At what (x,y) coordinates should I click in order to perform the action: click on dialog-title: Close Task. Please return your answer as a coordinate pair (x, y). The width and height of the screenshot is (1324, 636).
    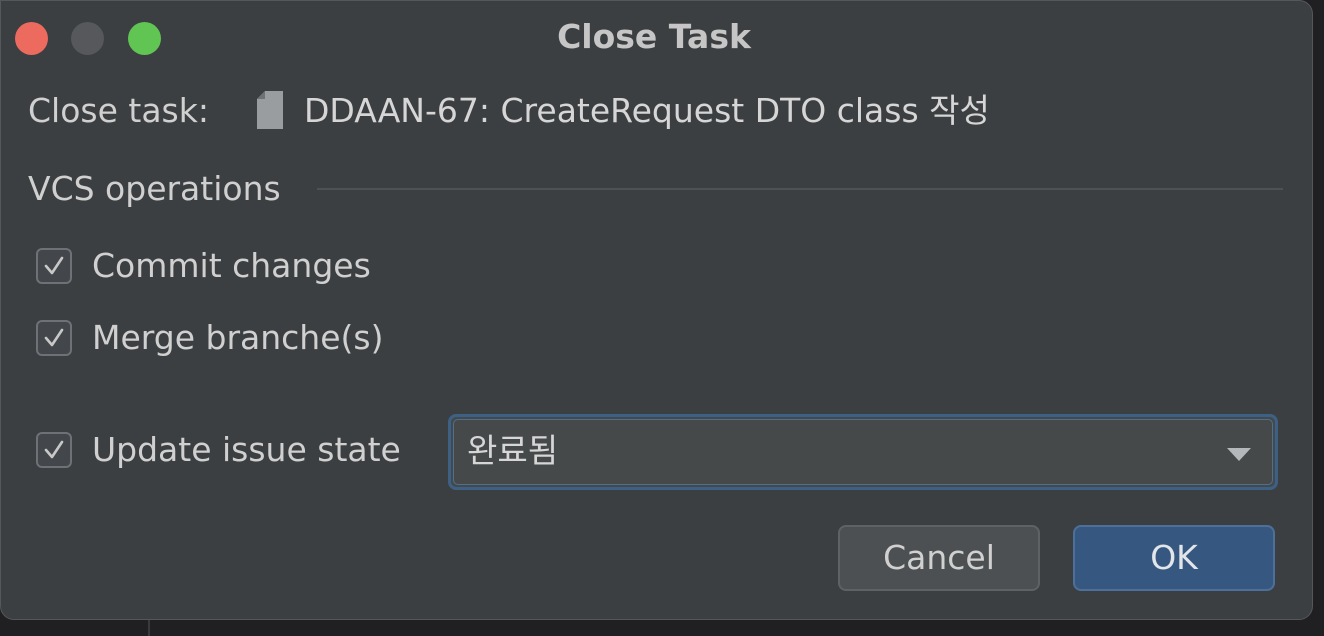
    Looking at the image, I should click on (654, 36).